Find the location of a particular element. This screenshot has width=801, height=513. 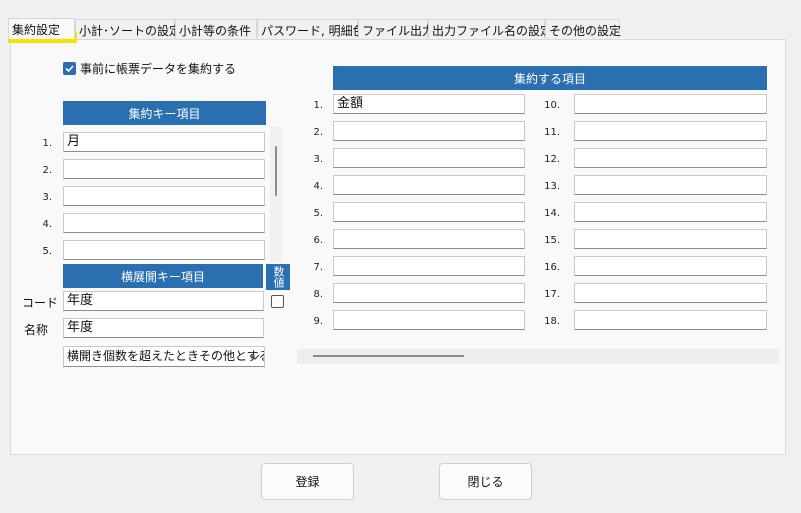

tab-subtotal-sort: 小計･ソートの設定 is located at coordinates (128, 28).